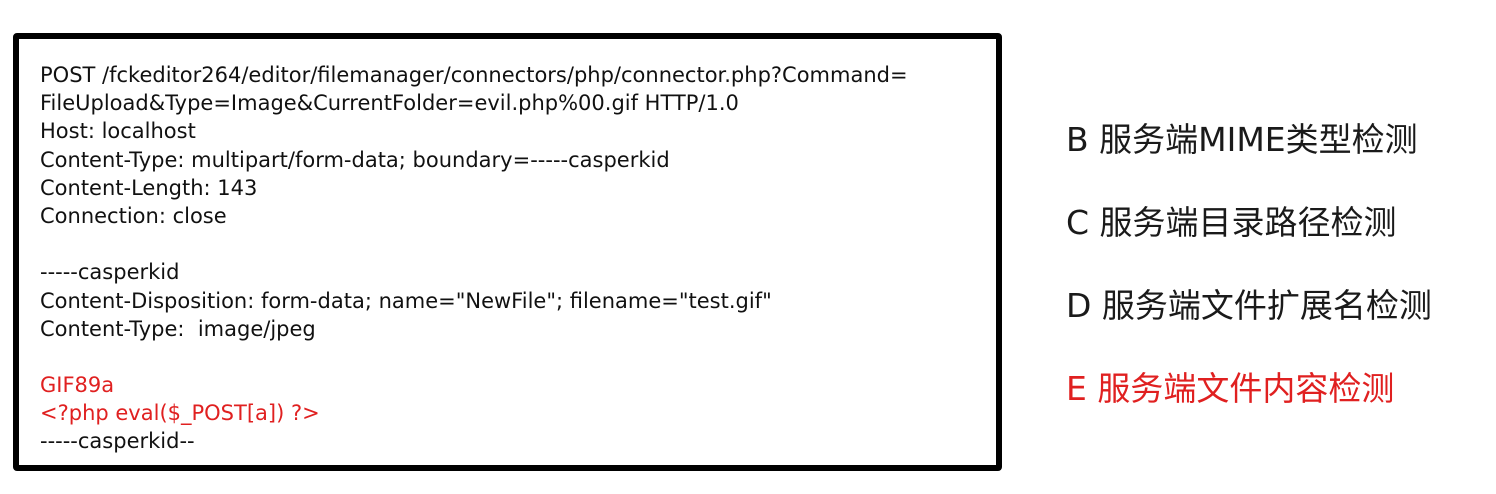  What do you see at coordinates (1249, 305) in the screenshot?
I see `option-d: D 服务端文件扩展名检测` at bounding box center [1249, 305].